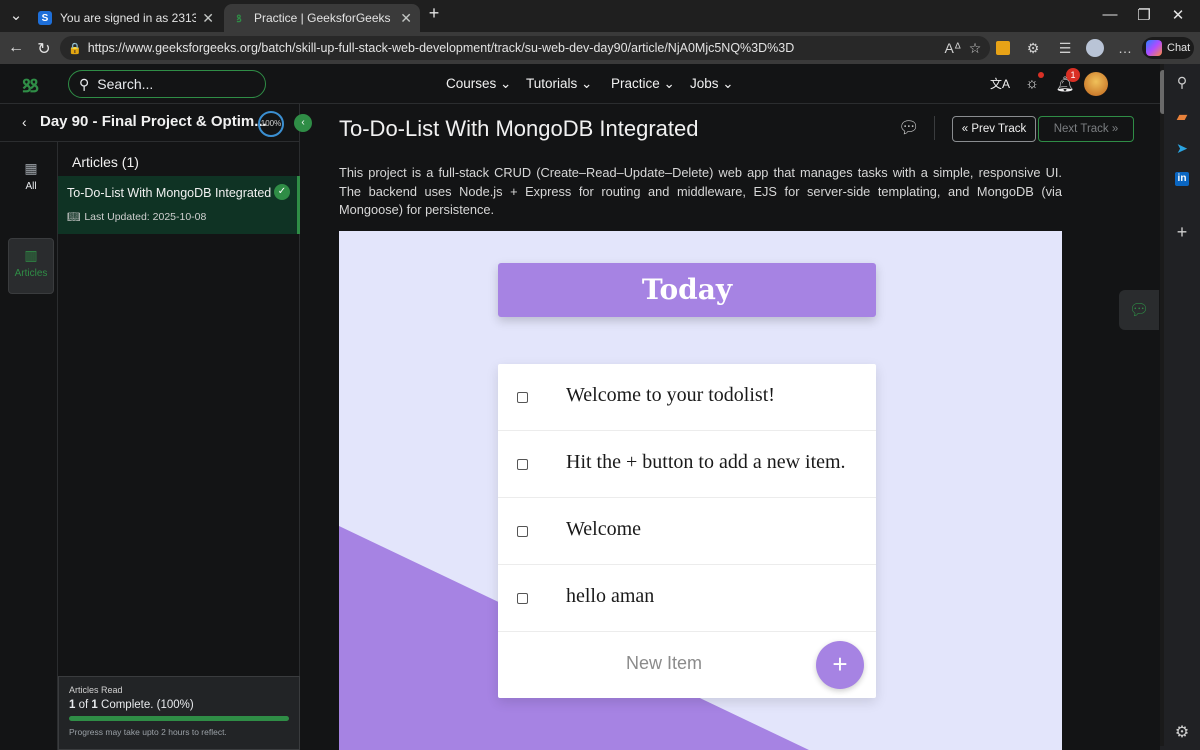 Image resolution: width=1200 pixels, height=750 pixels. I want to click on book-icon: ▥, so click(31, 255).